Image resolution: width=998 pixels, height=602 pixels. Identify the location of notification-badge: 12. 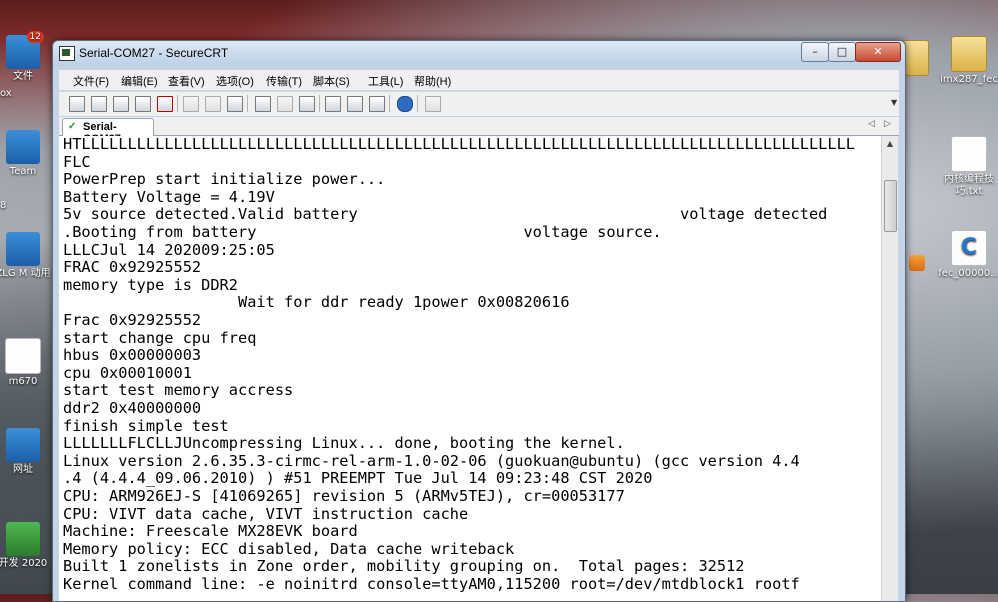
(35, 37).